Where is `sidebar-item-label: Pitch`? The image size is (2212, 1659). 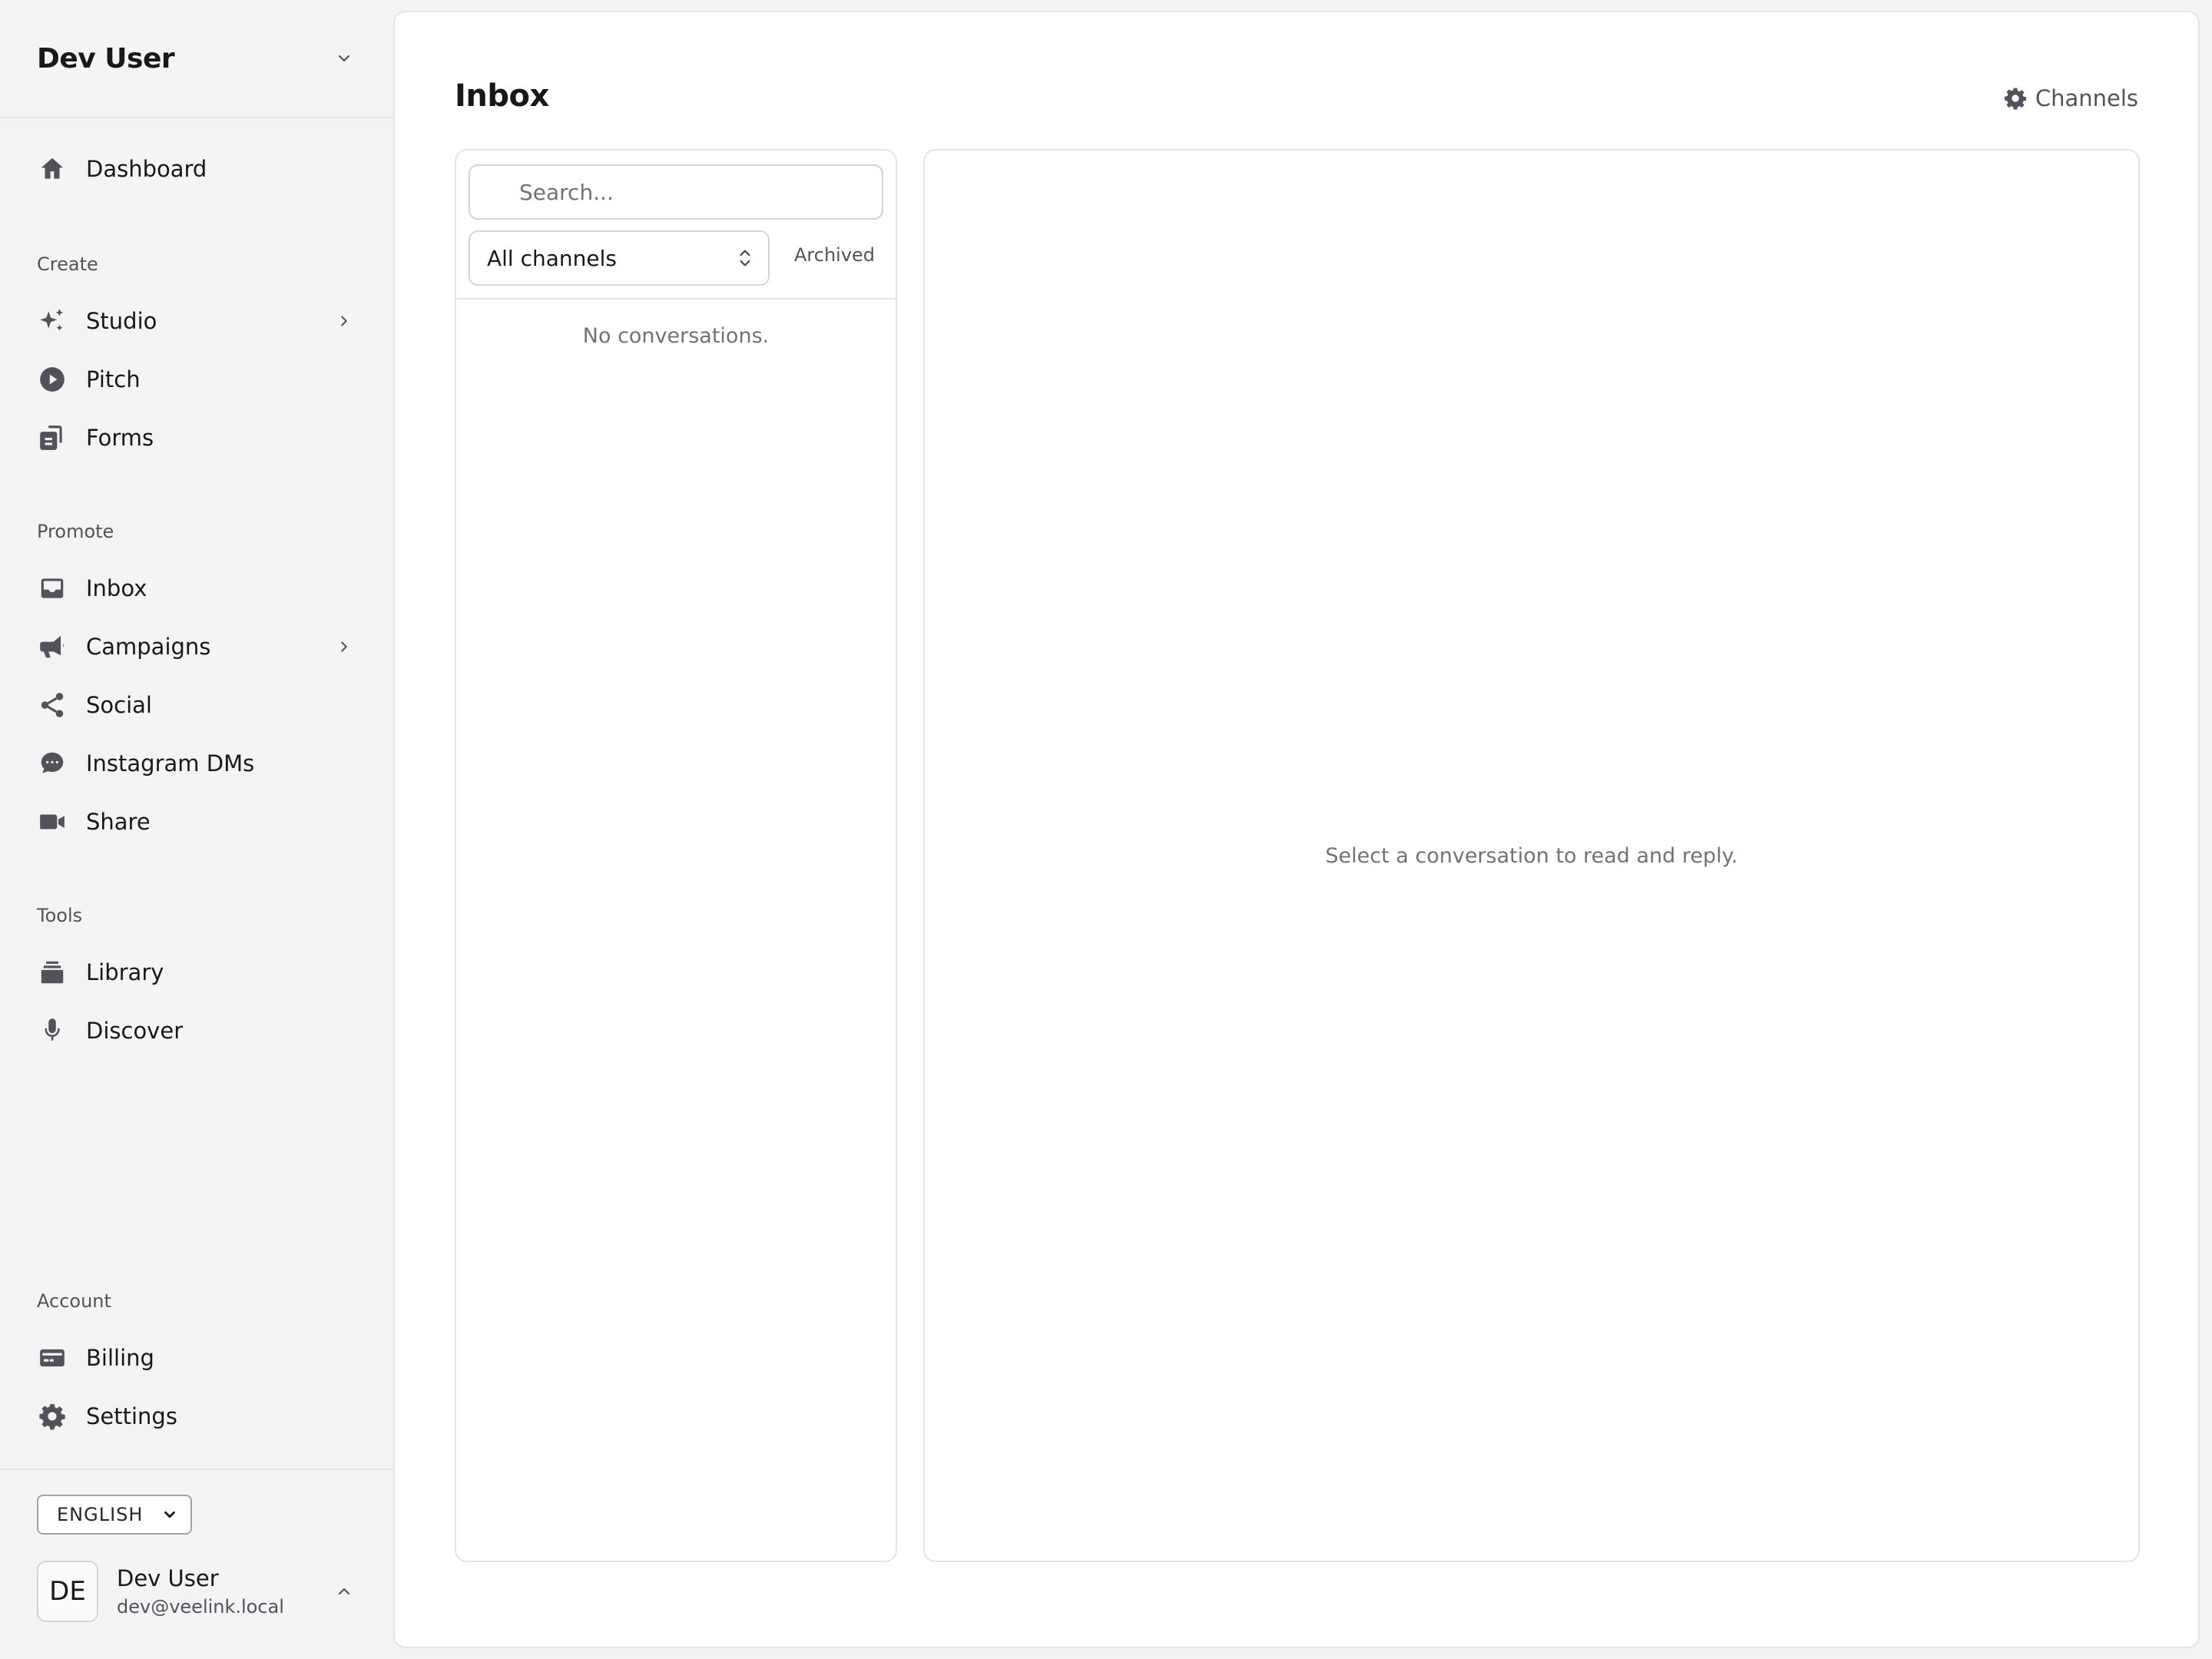 sidebar-item-label: Pitch is located at coordinates (114, 379).